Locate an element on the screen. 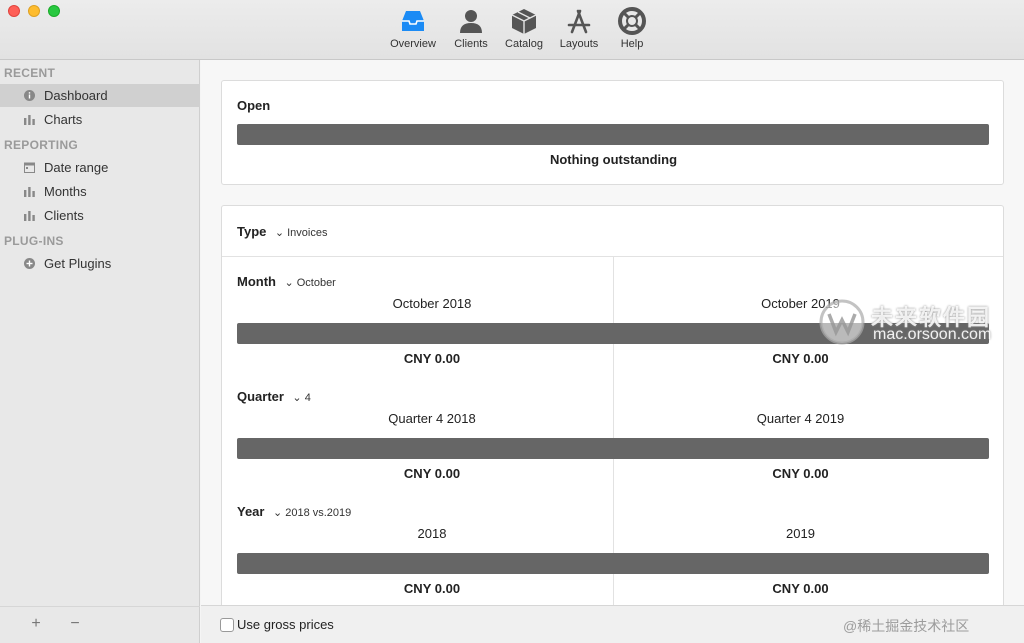 This screenshot has height=643, width=1024. sidebar-item-label: Clients is located at coordinates (64, 215).